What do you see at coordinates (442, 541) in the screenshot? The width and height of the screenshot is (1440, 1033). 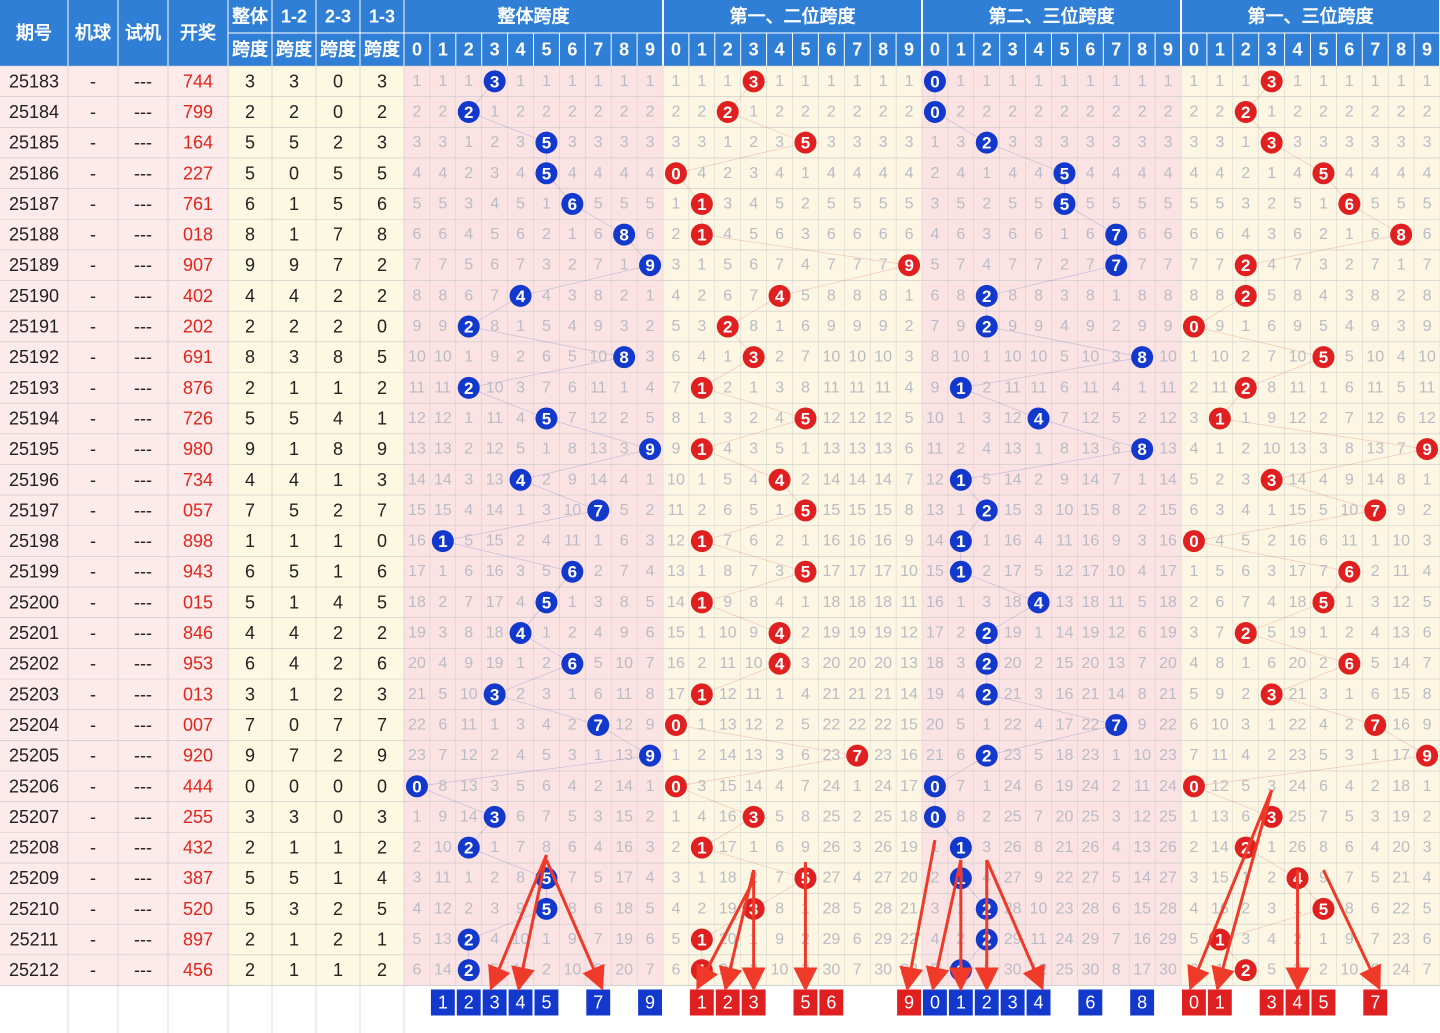 I see `span-ball-label: 1` at bounding box center [442, 541].